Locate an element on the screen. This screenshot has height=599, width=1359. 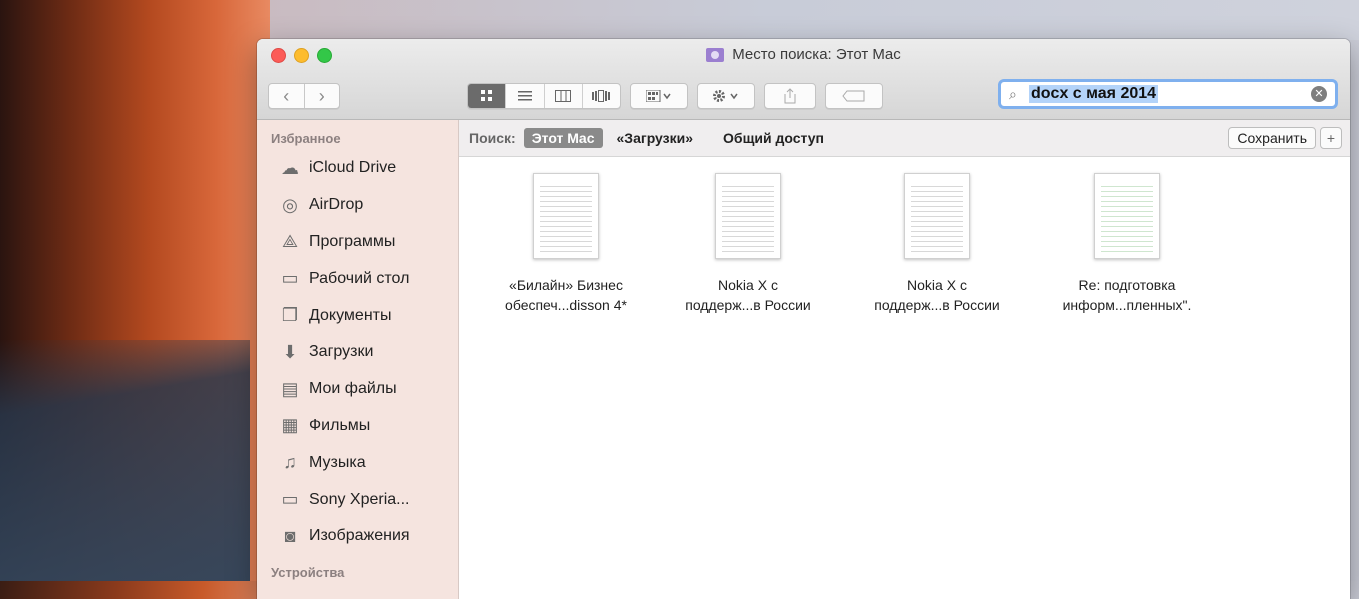
search-field: ⌕ docx с мая 2014 ✕ is located at coordinates (1168, 94).